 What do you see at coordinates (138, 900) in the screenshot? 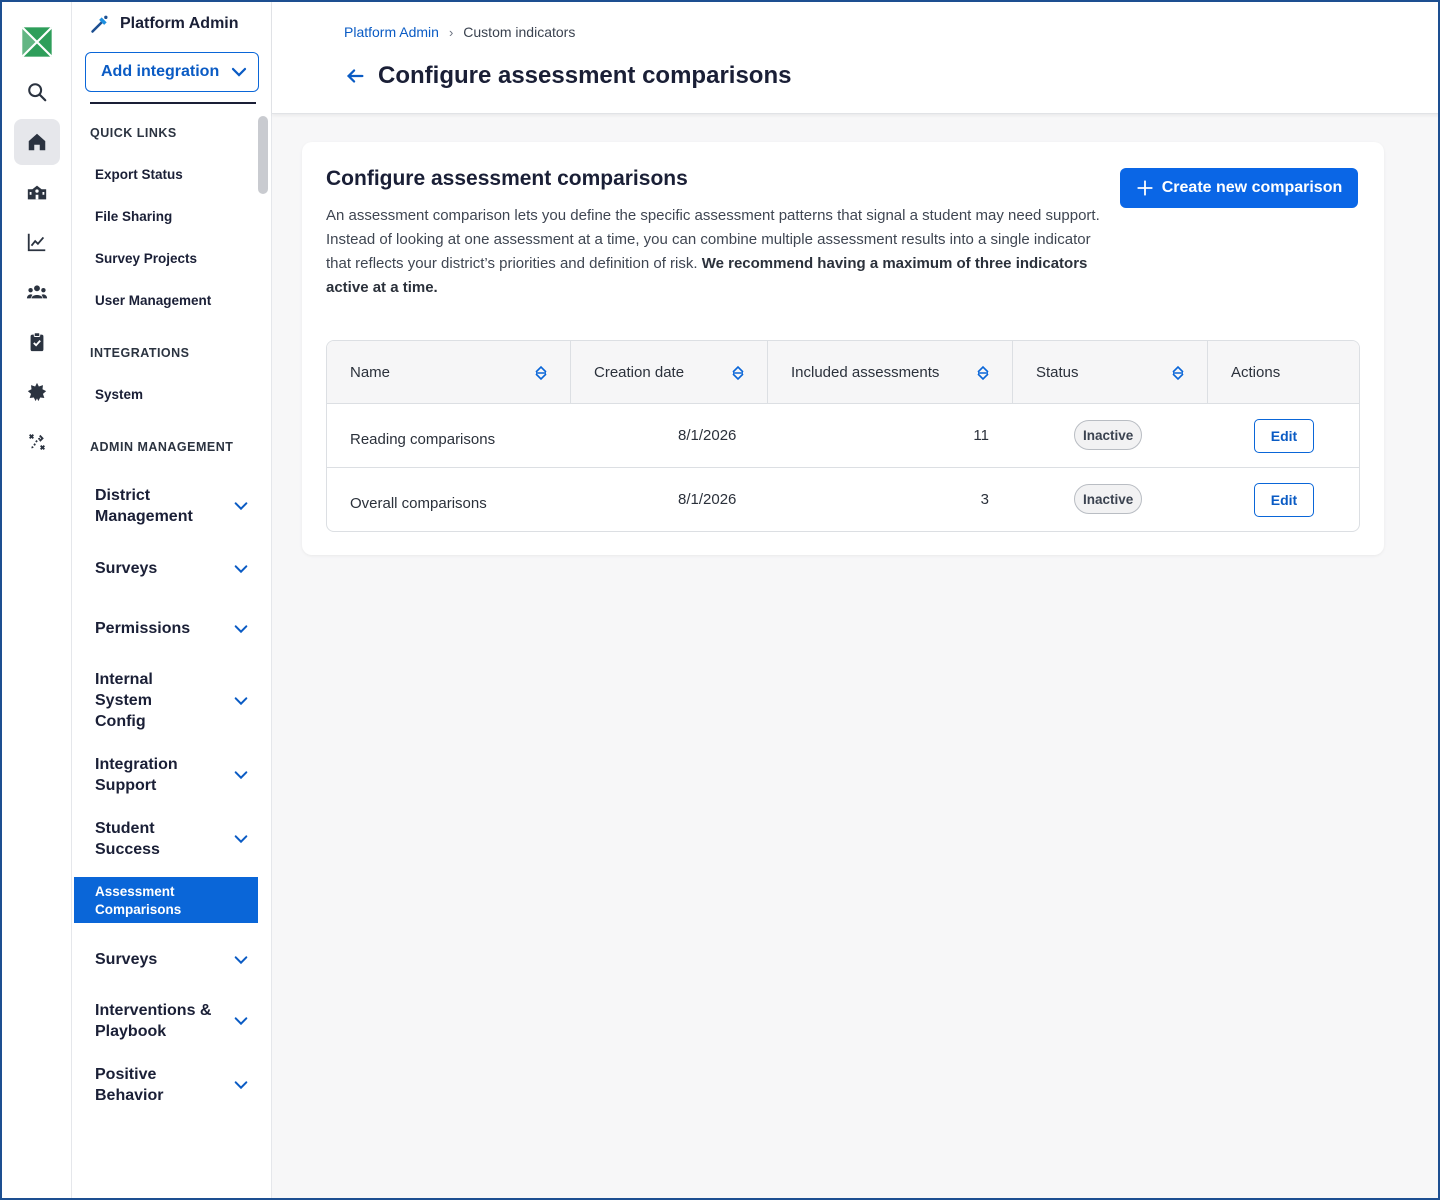
I see `nav-item-label: Assessment Comparisons` at bounding box center [138, 900].